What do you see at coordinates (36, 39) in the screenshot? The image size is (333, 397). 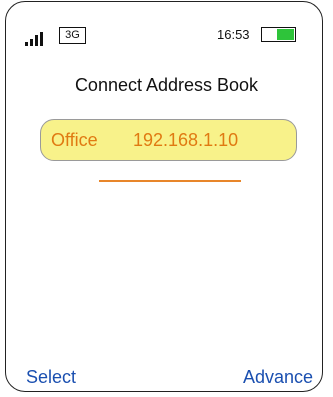 I see `signal-strength-icon` at bounding box center [36, 39].